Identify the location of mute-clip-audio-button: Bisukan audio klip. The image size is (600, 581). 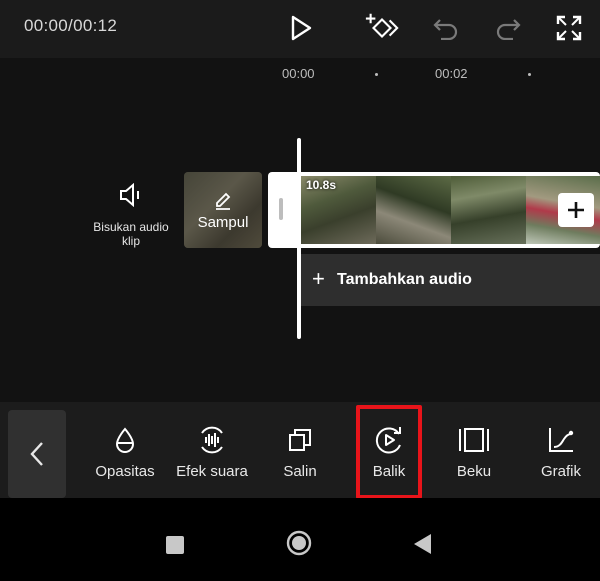
(131, 215).